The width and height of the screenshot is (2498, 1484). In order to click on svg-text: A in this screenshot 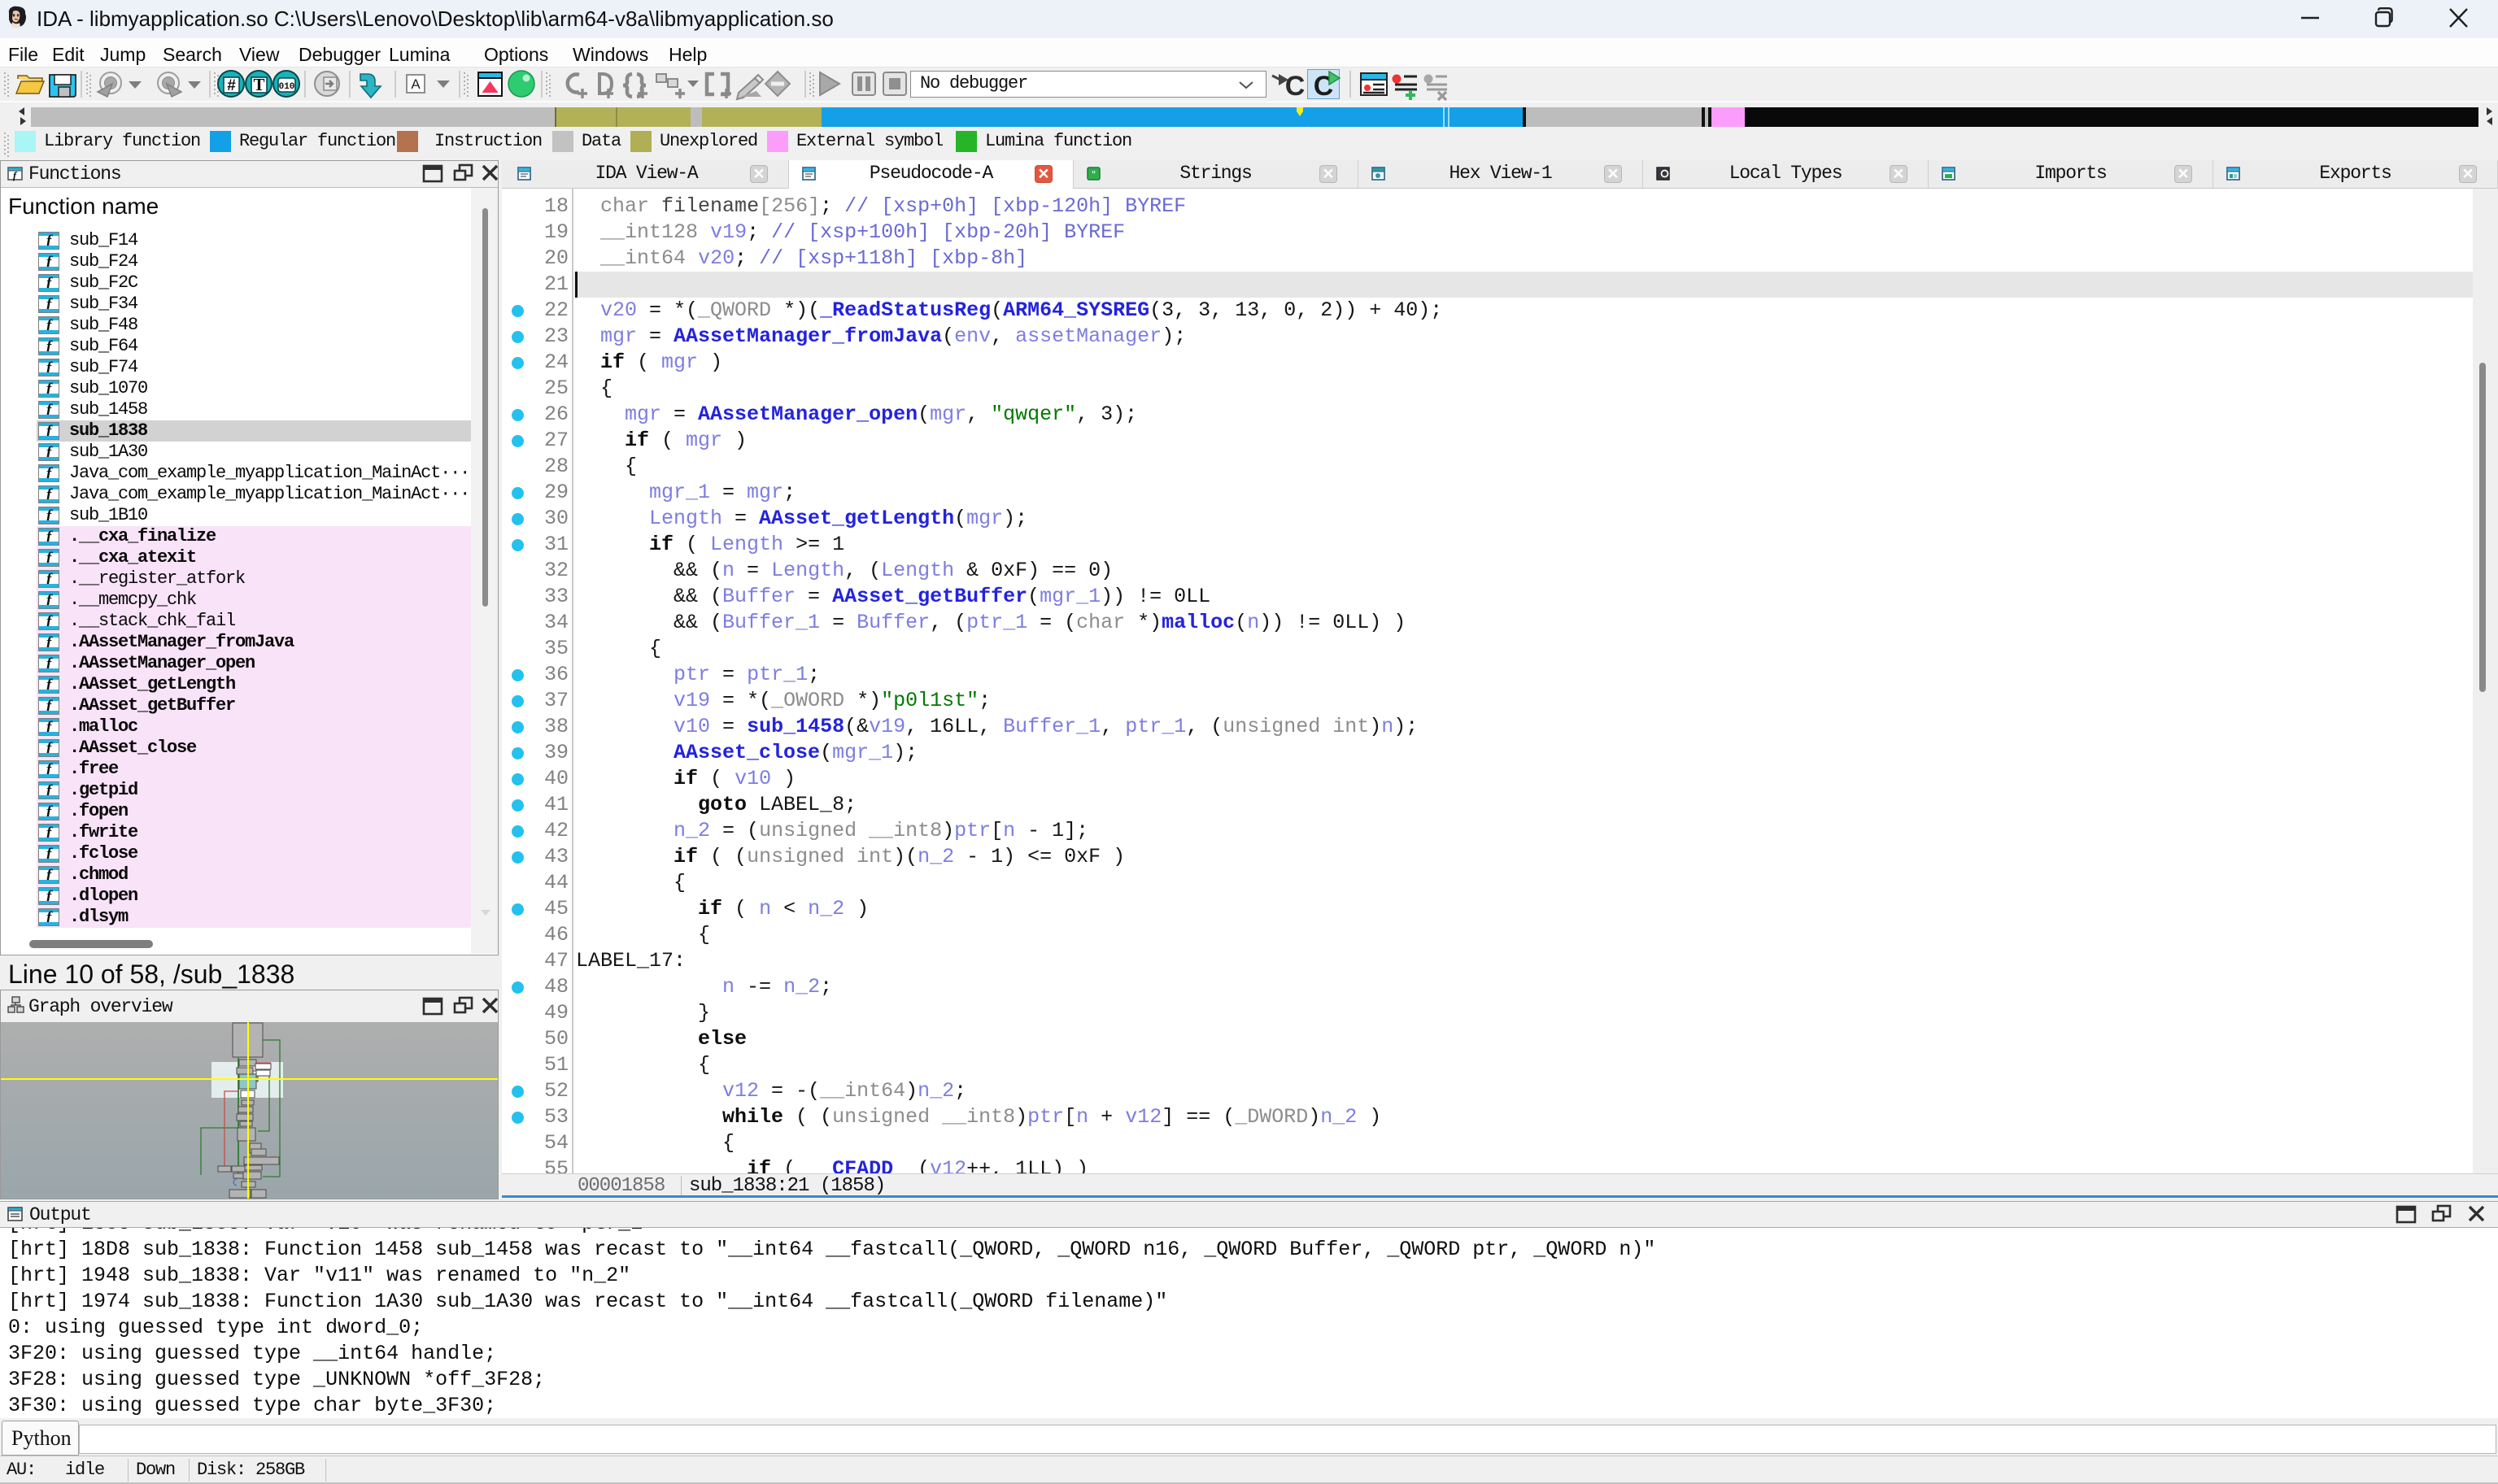, I will do `click(416, 84)`.